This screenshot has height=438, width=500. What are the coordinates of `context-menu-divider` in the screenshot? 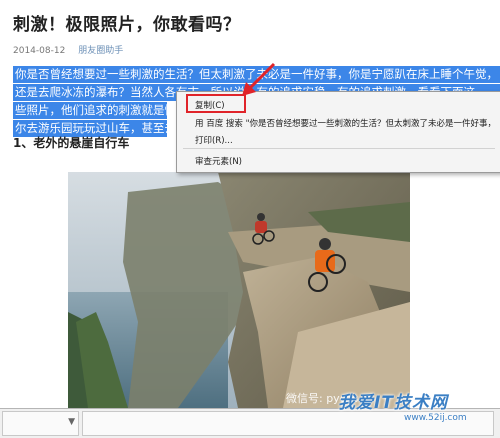 It's located at (339, 148).